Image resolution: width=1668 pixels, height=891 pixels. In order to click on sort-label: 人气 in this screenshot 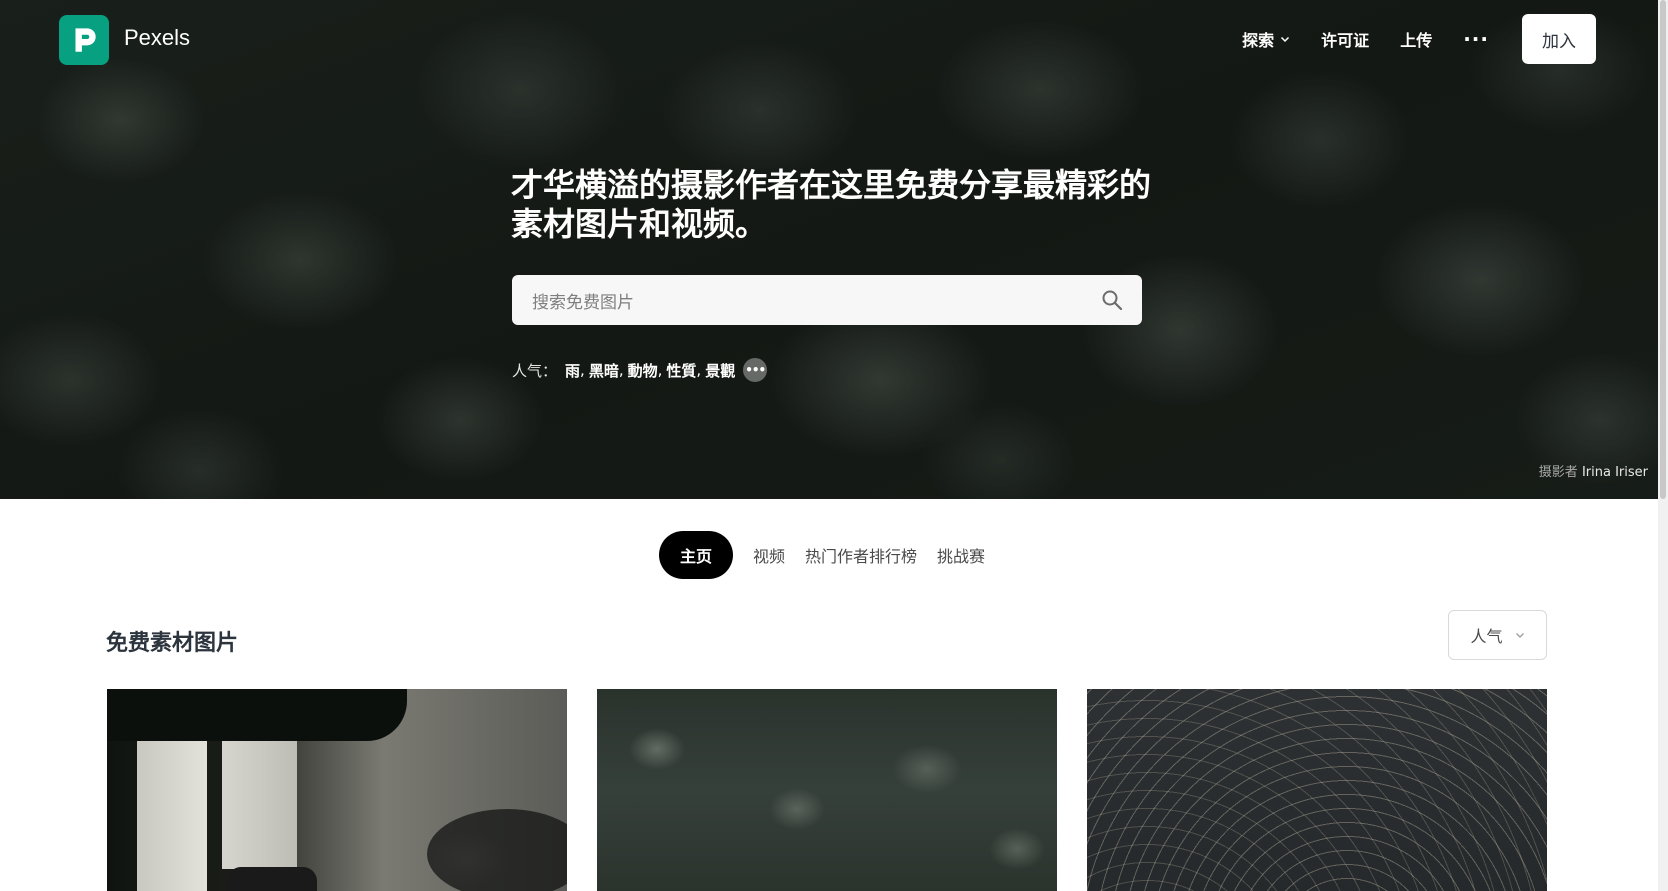, I will do `click(1486, 636)`.